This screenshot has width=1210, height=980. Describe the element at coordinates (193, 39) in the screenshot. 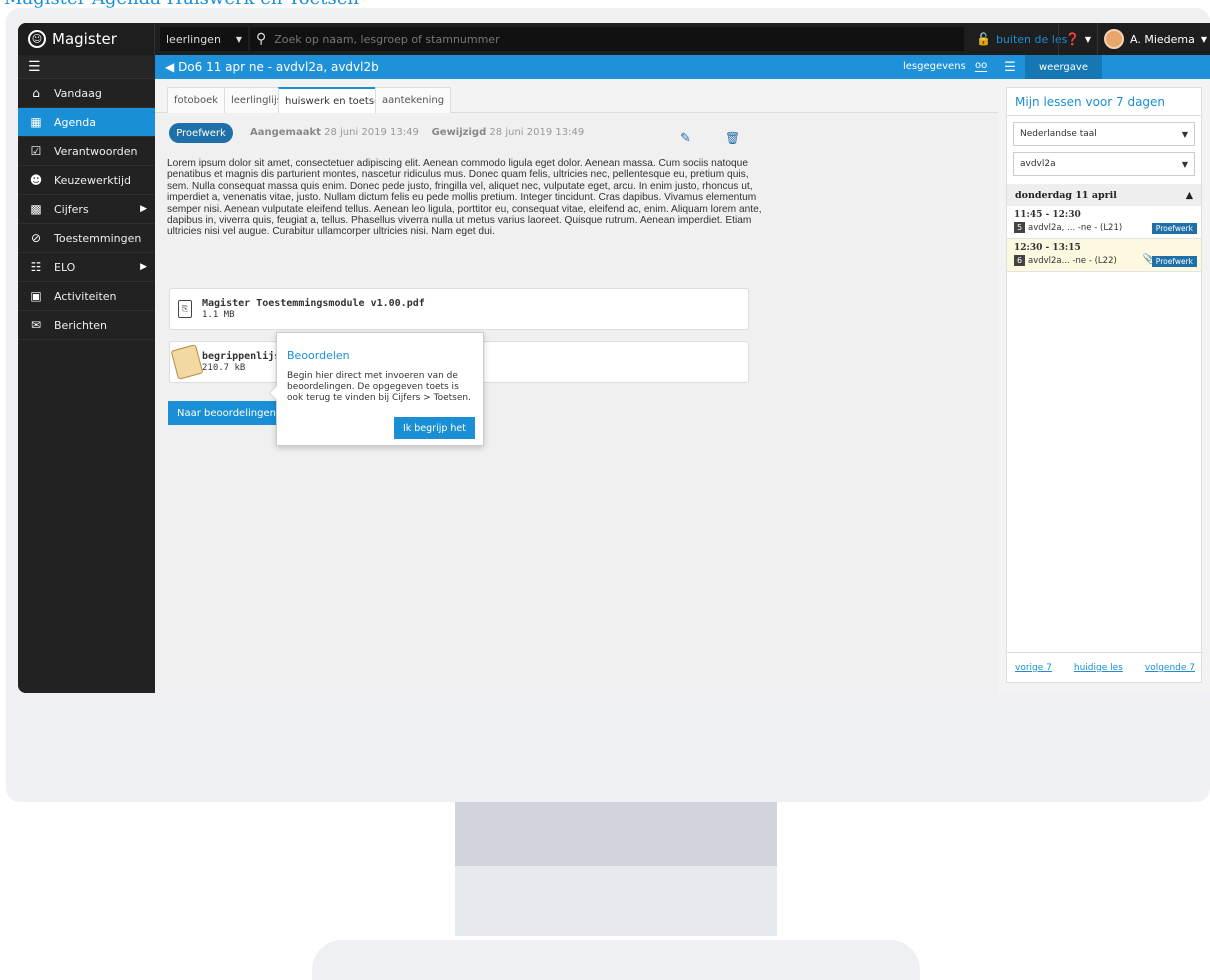

I see `search-scope-value: leerlingen` at that location.